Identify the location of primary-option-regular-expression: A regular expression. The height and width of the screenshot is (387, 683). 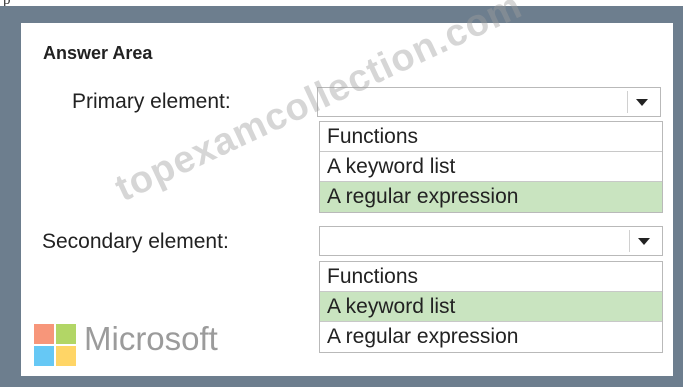
(491, 197).